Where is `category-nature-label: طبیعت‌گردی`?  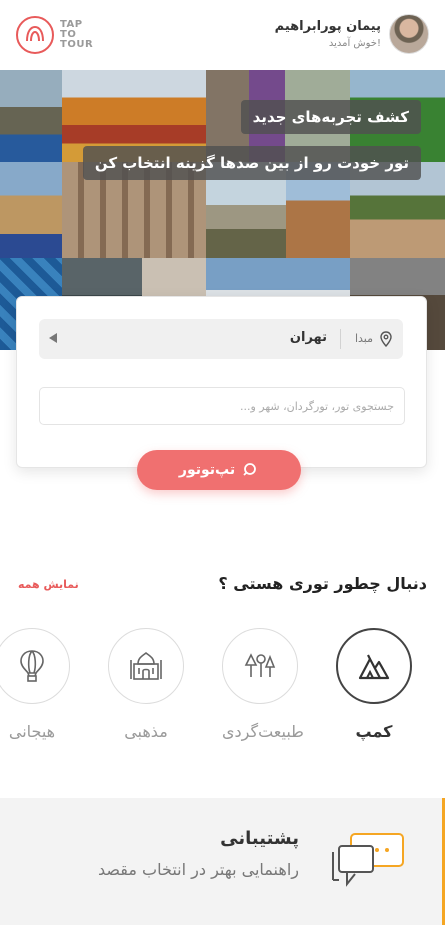
category-nature-label: طبیعت‌گردی is located at coordinates (263, 731).